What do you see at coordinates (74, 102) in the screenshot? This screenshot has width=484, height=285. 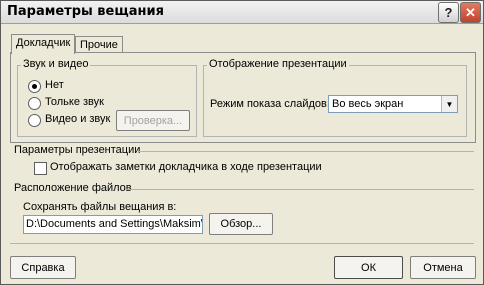 I see `radio-audio-only-label: Тольке звук` at bounding box center [74, 102].